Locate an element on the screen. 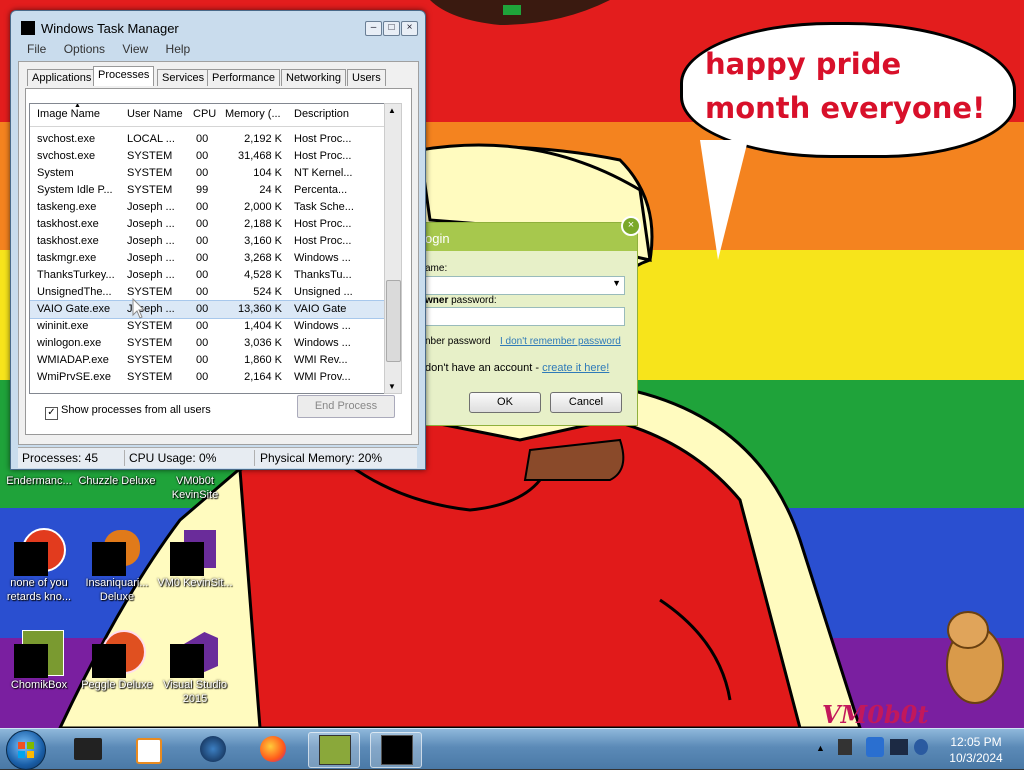 The image size is (1024, 770). desktop-icon-vm0b0t-kevinsite: VM0b0t KevinSite is located at coordinates (195, 488).